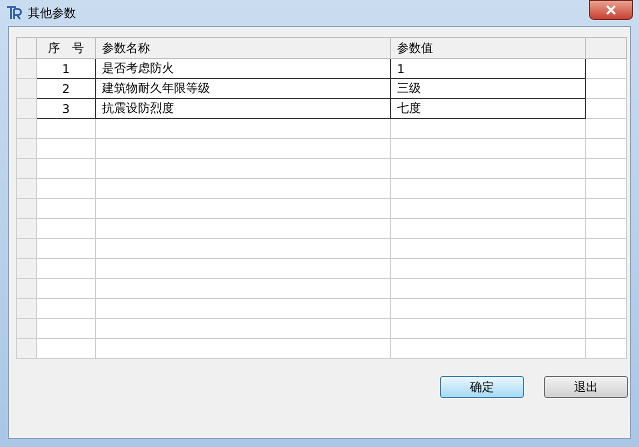 The width and height of the screenshot is (639, 447). Describe the element at coordinates (482, 387) in the screenshot. I see `ok-button: 确定` at that location.